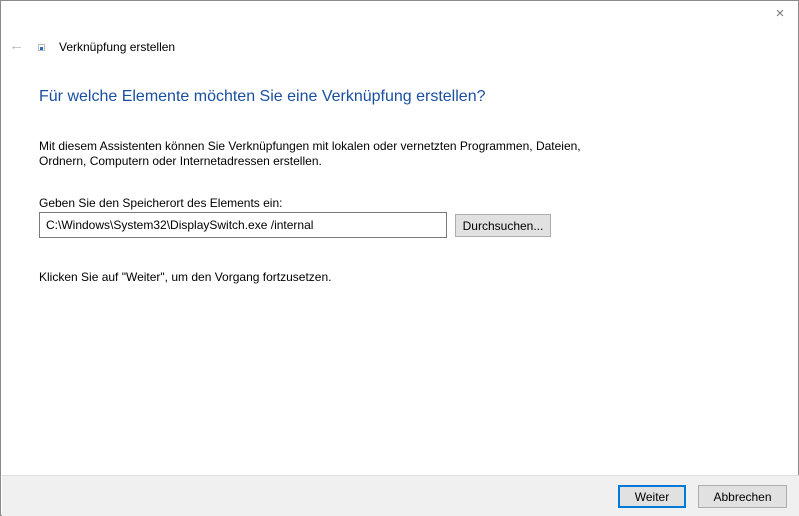 This screenshot has height=516, width=799. Describe the element at coordinates (117, 47) in the screenshot. I see `window-title: Verknüpfung erstellen` at that location.